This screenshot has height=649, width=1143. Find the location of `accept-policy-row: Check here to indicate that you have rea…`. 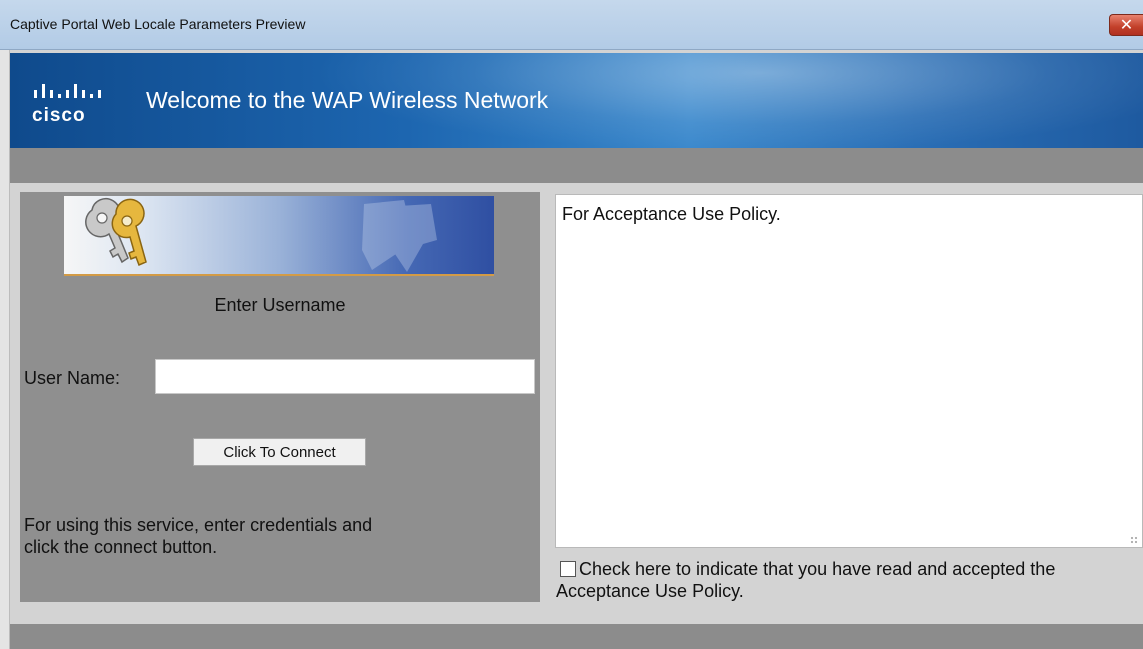

accept-policy-row: Check here to indicate that you have rea… is located at coordinates (836, 580).